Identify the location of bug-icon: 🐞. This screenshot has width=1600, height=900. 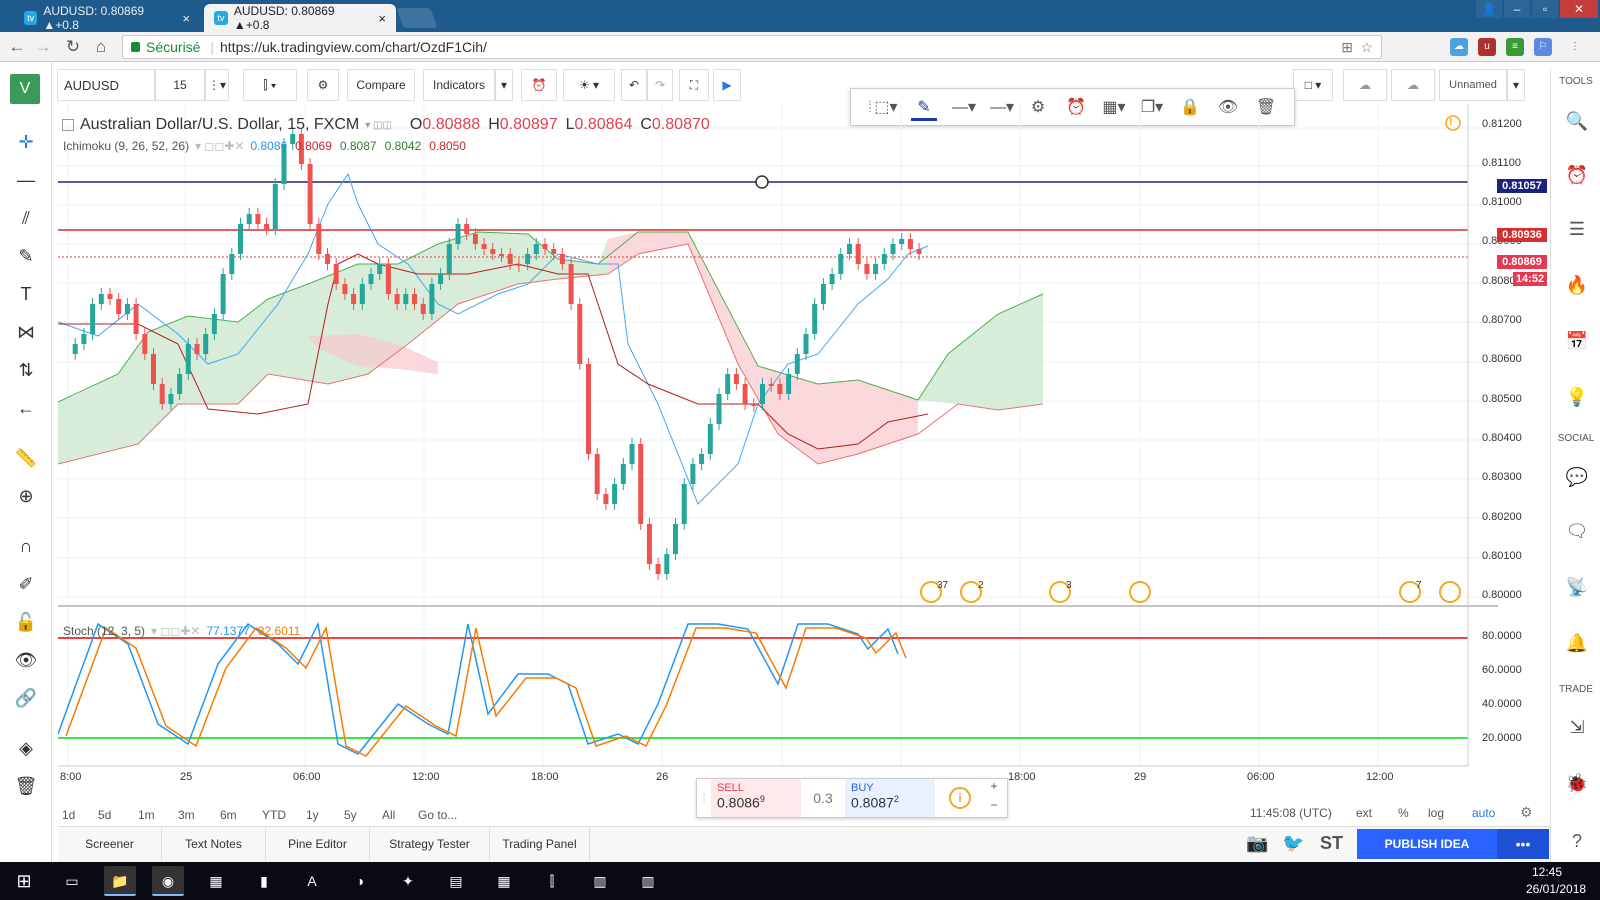
(1577, 783).